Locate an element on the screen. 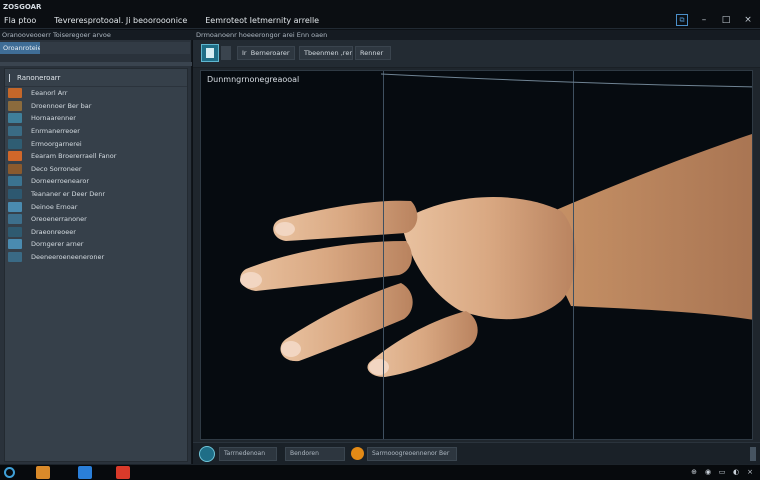 This screenshot has width=760, height=480. collapse-icon is located at coordinates (11, 77).